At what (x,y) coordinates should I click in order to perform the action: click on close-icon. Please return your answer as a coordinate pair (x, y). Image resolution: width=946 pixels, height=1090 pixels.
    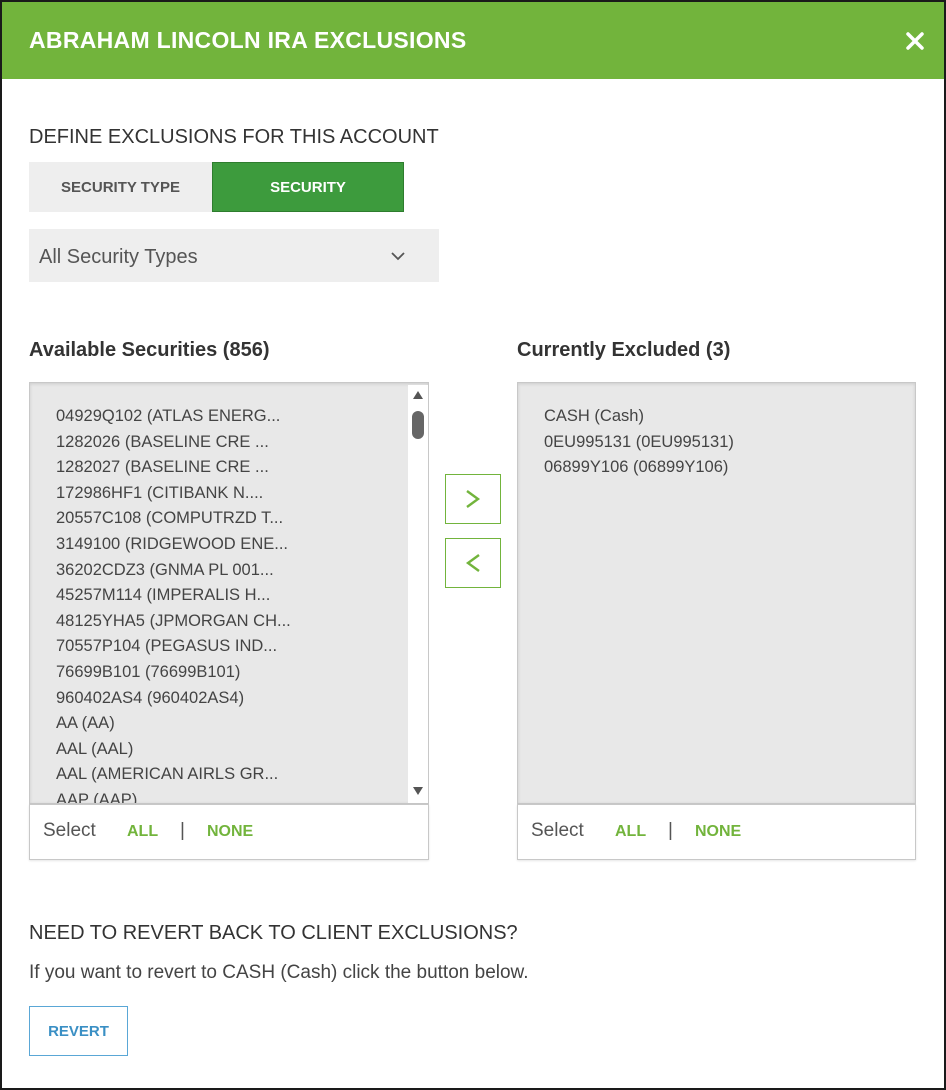
    Looking at the image, I should click on (915, 41).